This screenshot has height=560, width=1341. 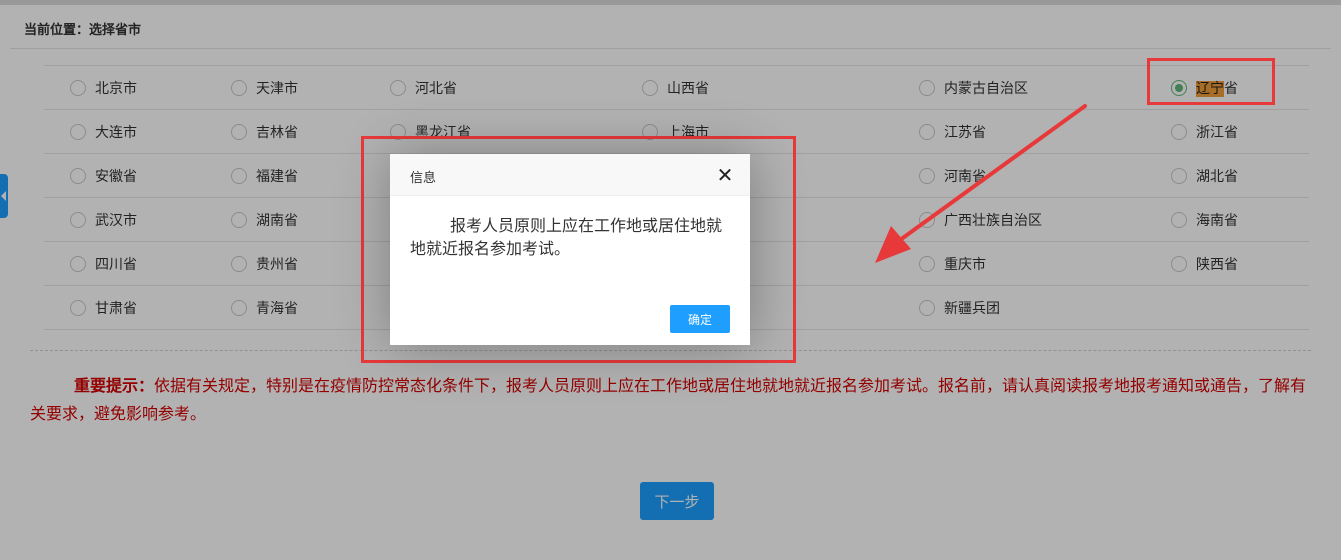 What do you see at coordinates (566, 237) in the screenshot?
I see `dialog-message: 报考人员原则上应在工作地或居住地就地就近报名参加考试。` at bounding box center [566, 237].